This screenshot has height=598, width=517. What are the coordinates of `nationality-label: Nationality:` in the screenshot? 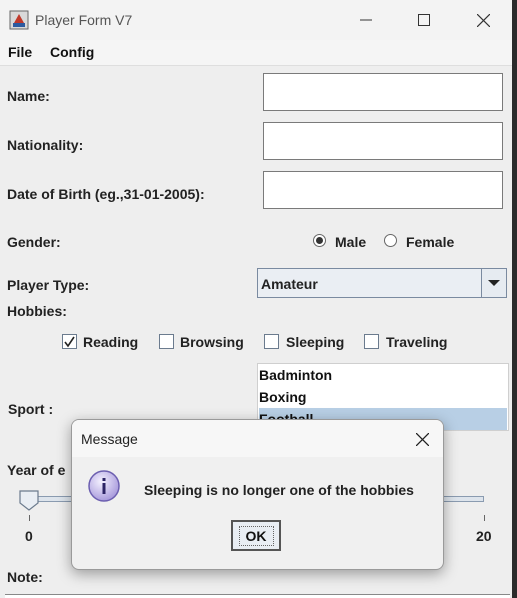 It's located at (45, 145).